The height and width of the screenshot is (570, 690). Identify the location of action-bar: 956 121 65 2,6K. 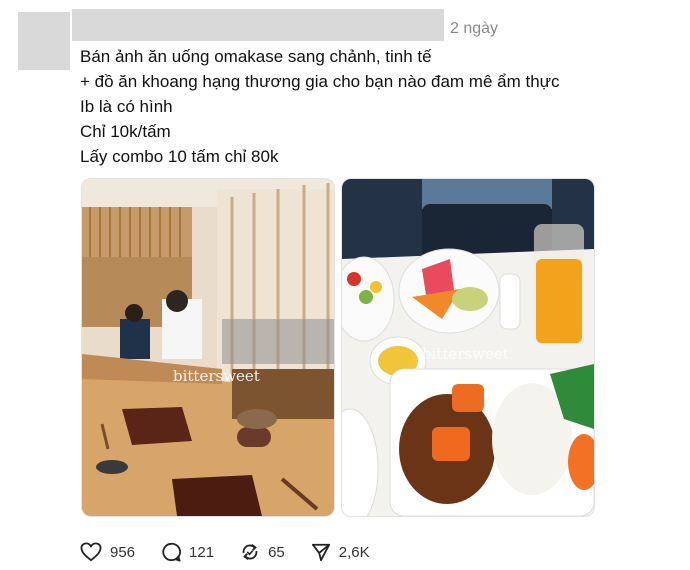
(238, 552).